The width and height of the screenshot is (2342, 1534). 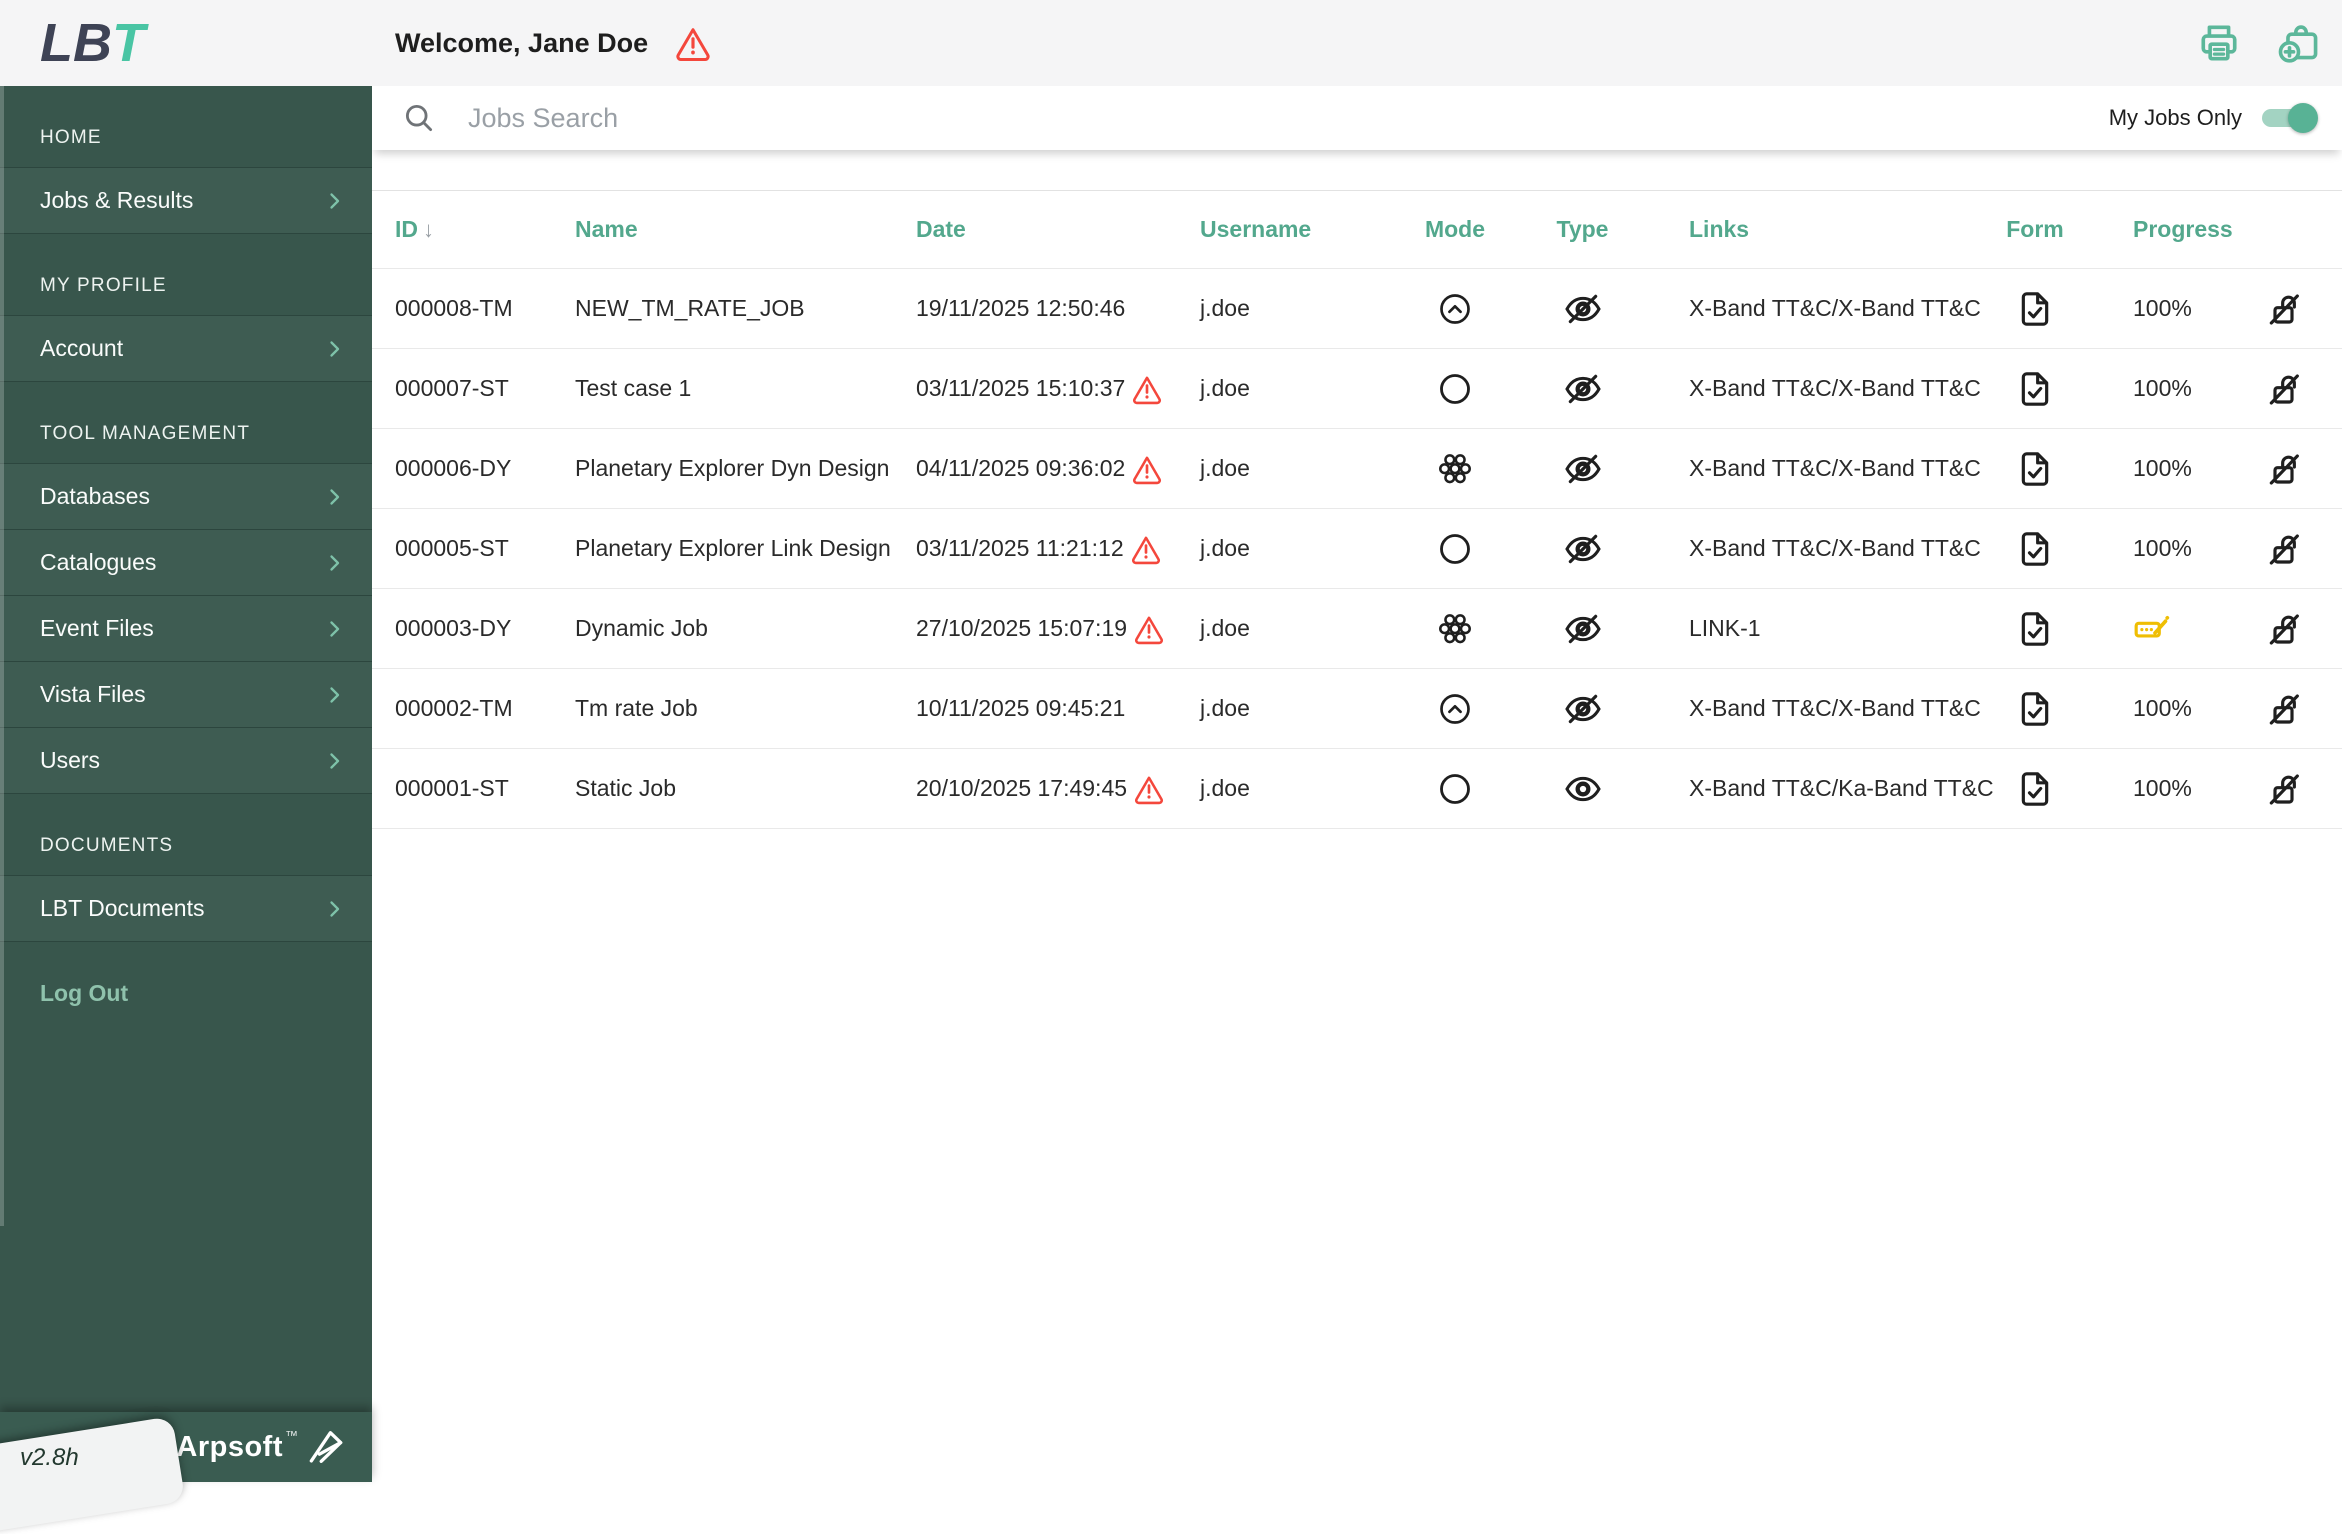 I want to click on toggle-knob, so click(x=2303, y=118).